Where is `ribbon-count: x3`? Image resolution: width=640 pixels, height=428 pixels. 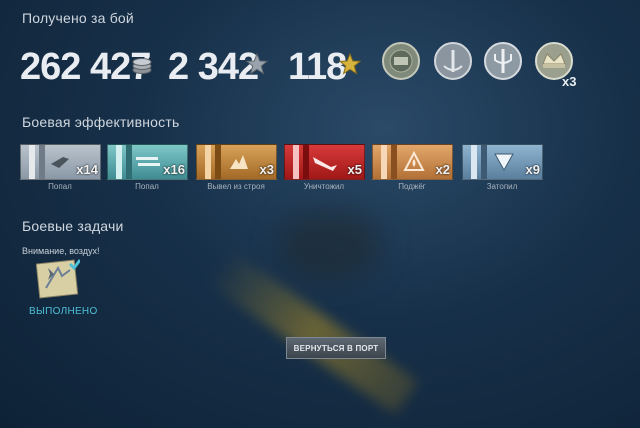 ribbon-count: x3 is located at coordinates (266, 169).